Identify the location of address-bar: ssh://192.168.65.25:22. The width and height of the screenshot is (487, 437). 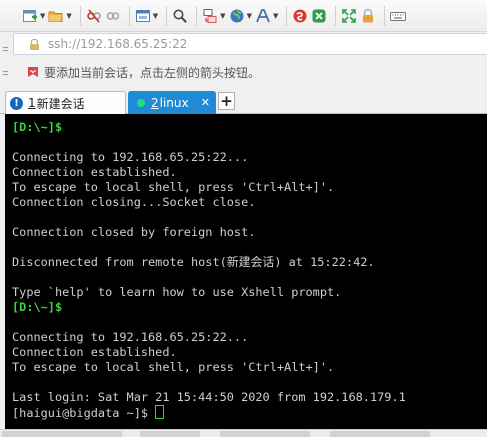
(250, 44).